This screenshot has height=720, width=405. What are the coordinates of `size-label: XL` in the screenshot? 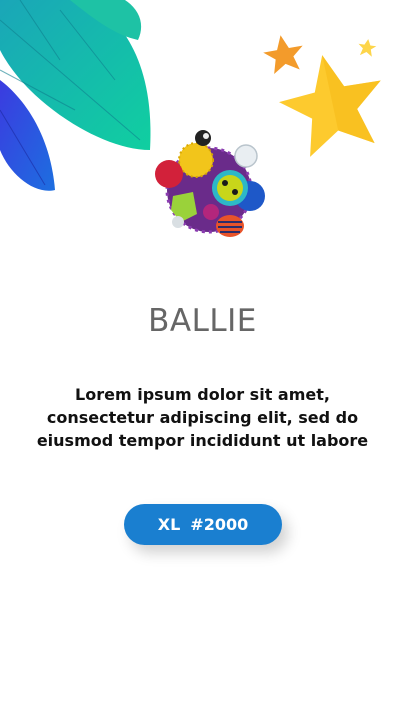 It's located at (169, 524).